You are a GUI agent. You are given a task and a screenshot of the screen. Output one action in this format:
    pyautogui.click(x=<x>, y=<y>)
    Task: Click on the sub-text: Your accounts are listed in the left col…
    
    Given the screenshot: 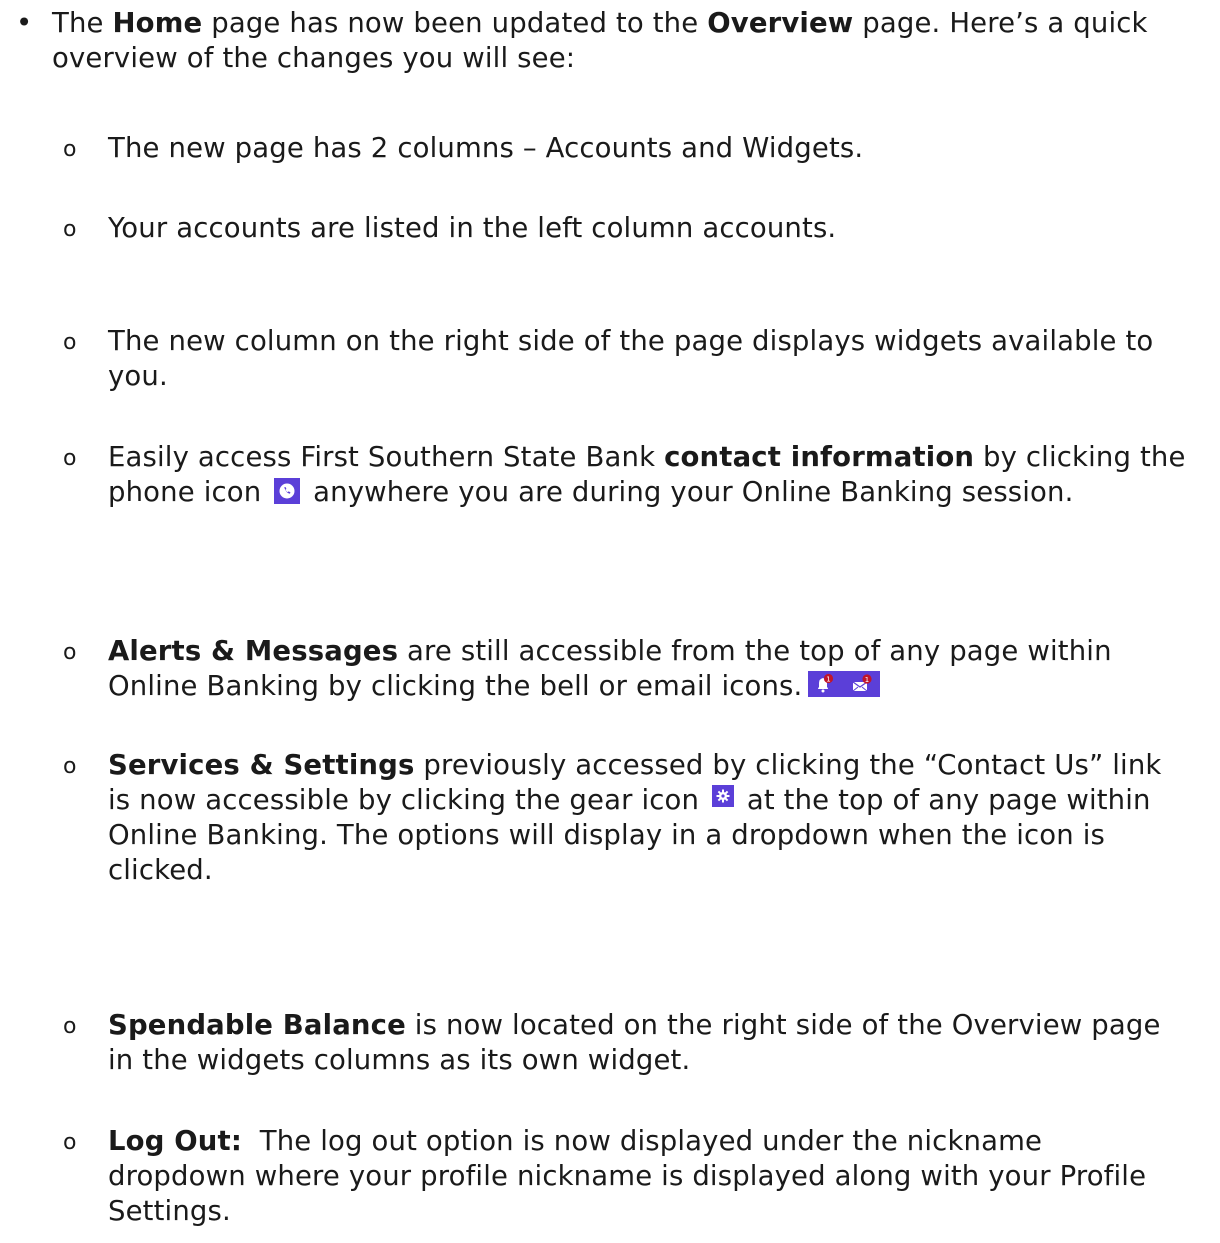 What is the action you would take?
    pyautogui.click(x=472, y=228)
    